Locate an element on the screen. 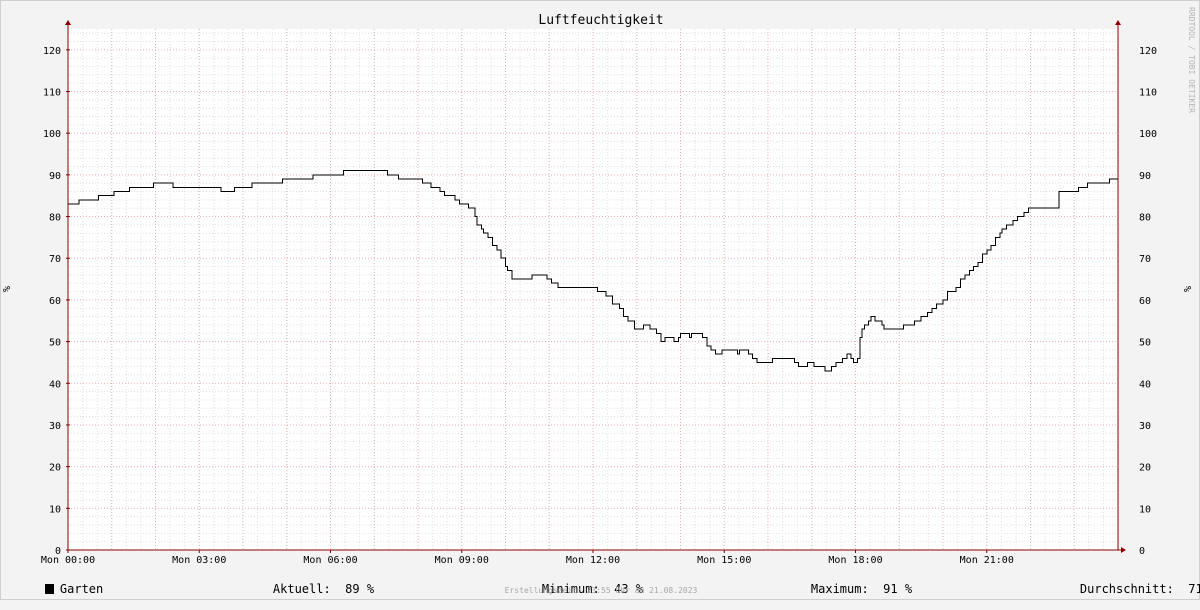 The height and width of the screenshot is (610, 1200). creation-timestamp: Erstellungszeit: 23:55 Uhr am 21.08.2023 is located at coordinates (601, 590).